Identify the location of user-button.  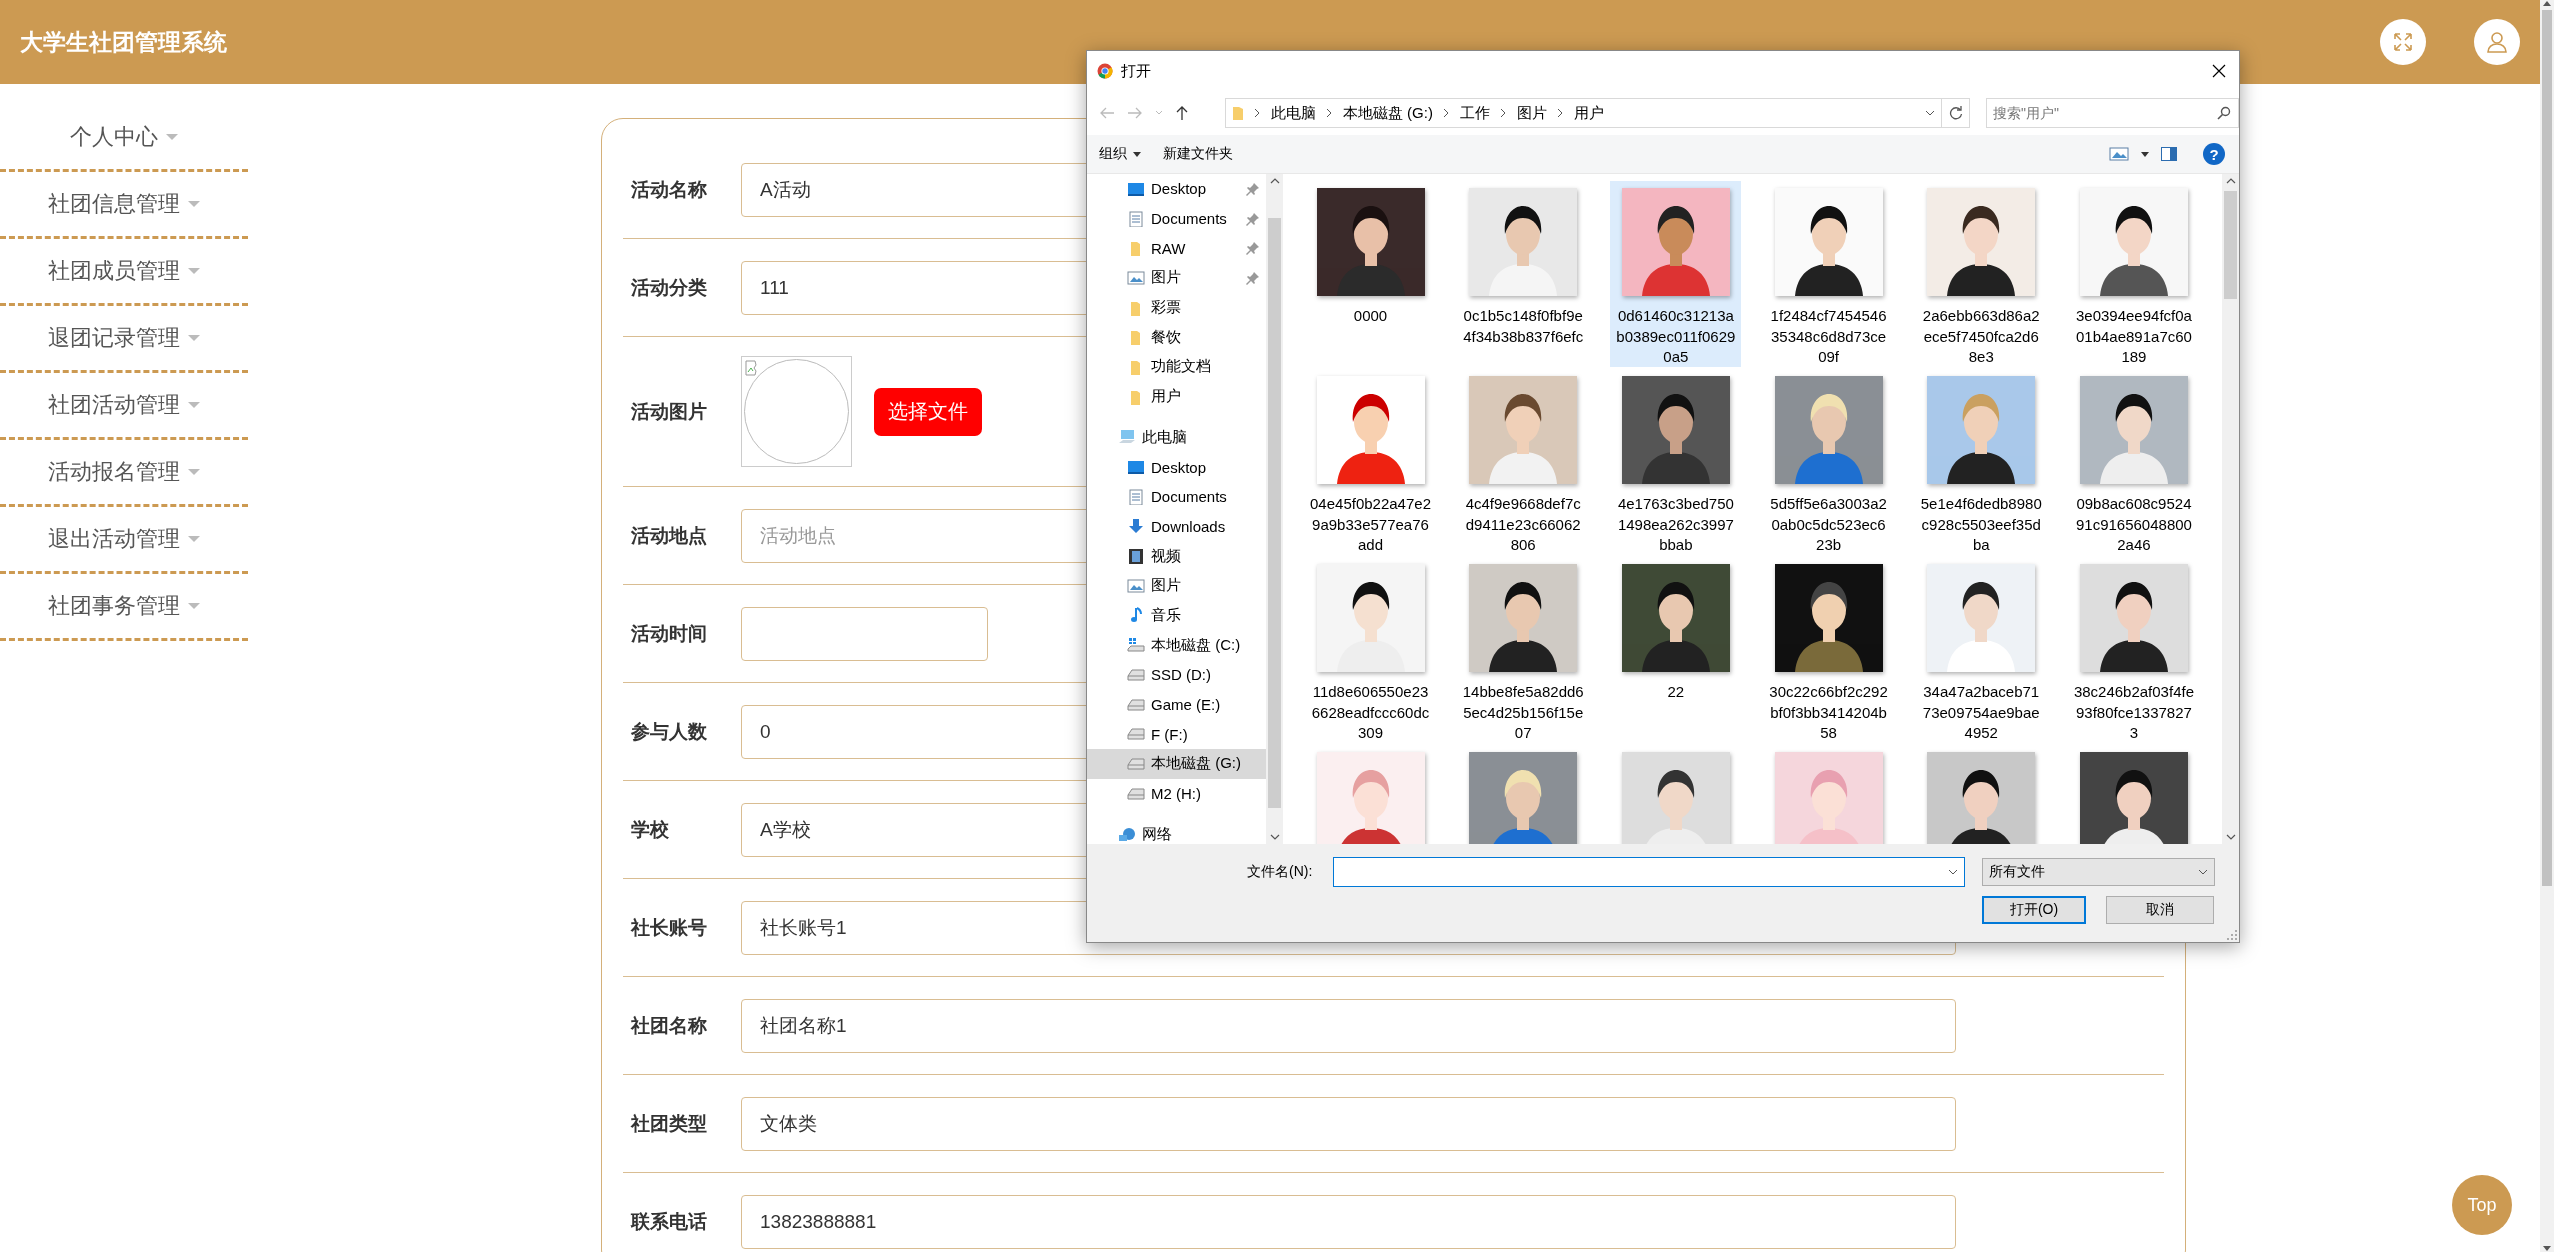
(2497, 42).